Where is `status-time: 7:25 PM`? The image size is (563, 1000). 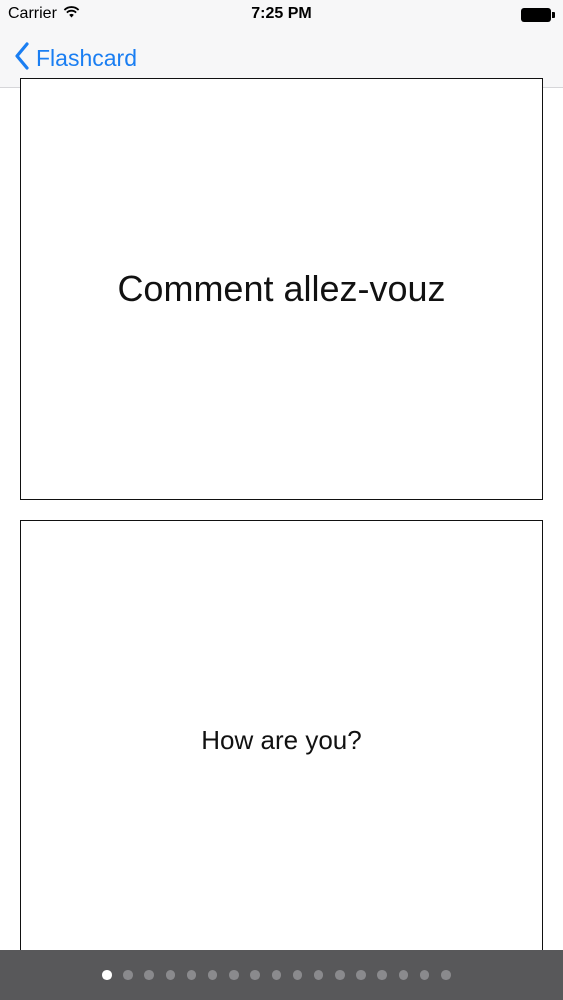 status-time: 7:25 PM is located at coordinates (281, 13).